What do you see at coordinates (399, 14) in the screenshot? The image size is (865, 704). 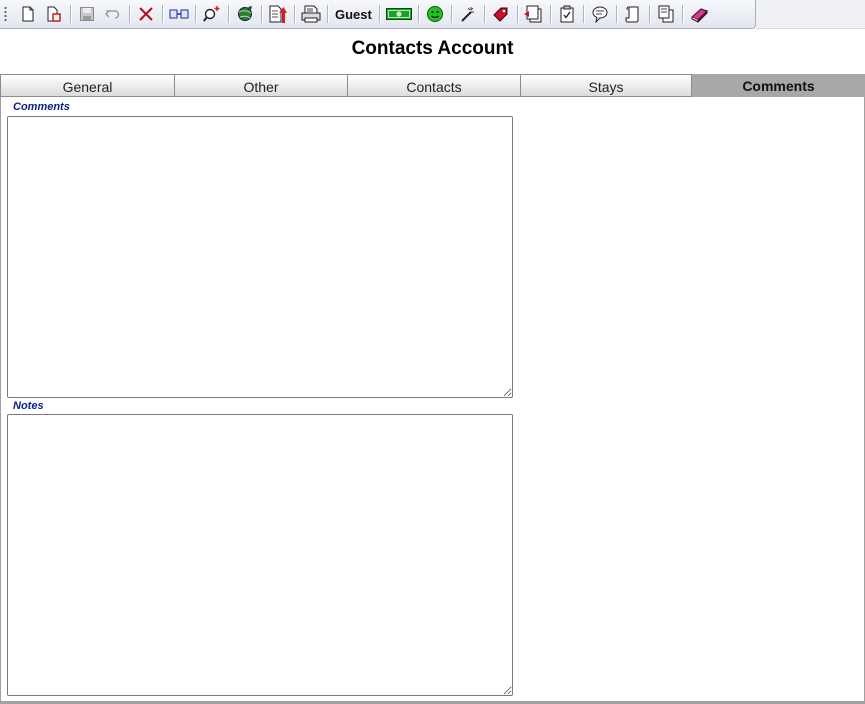 I see `money-icon` at bounding box center [399, 14].